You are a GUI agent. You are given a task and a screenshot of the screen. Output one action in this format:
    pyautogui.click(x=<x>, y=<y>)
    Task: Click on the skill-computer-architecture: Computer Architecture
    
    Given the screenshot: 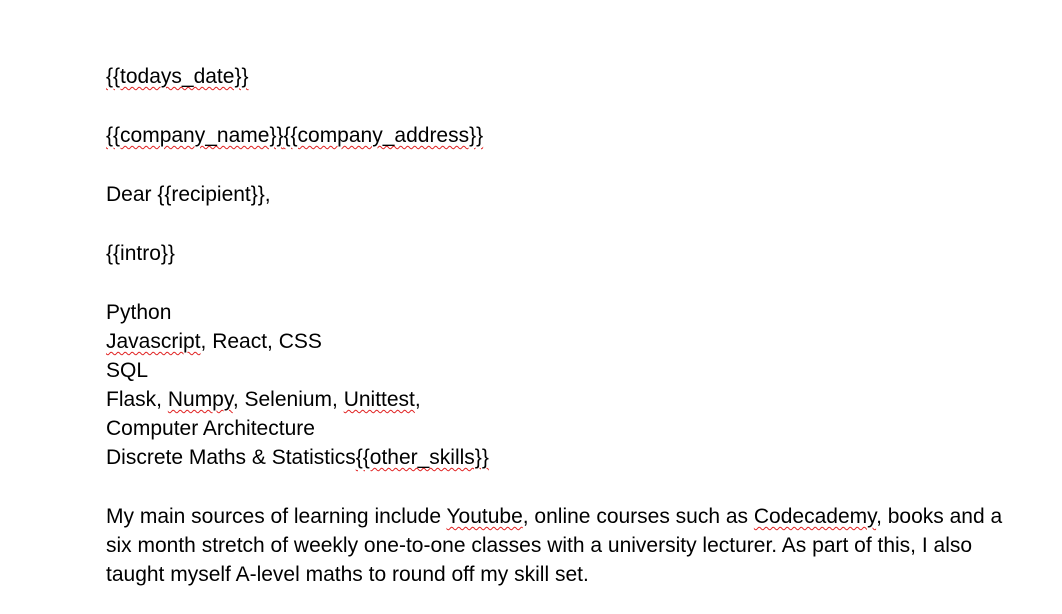 What is the action you would take?
    pyautogui.click(x=210, y=428)
    